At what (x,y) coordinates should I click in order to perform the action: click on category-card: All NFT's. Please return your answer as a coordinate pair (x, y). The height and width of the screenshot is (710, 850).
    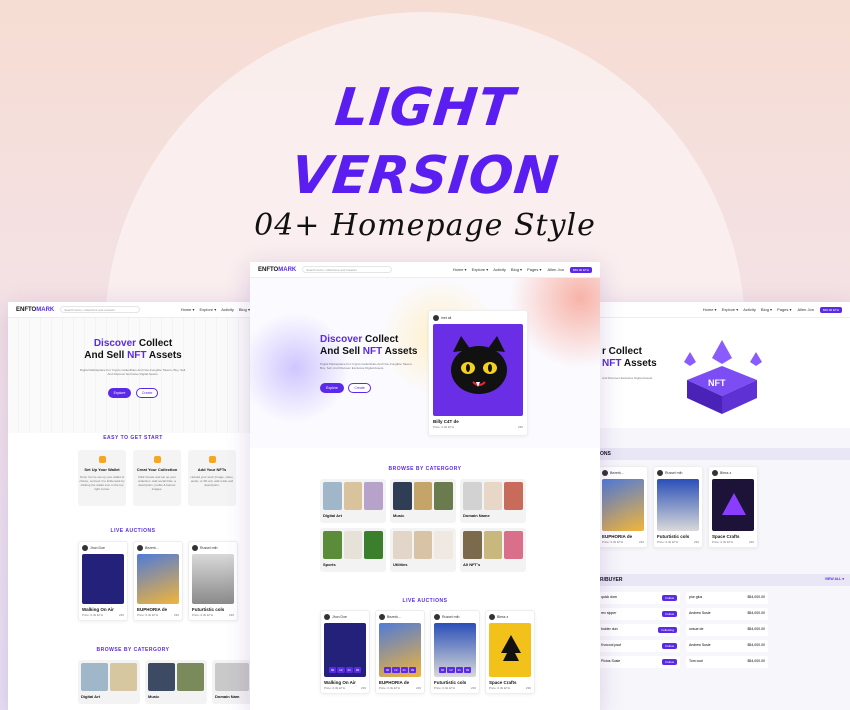
    Looking at the image, I should click on (493, 550).